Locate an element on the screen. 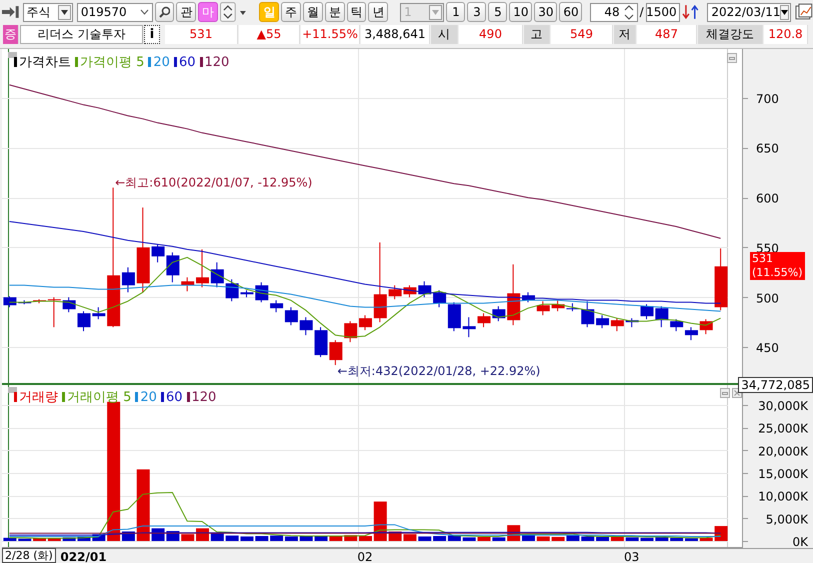  axis-label: 10,000K is located at coordinates (783, 497).